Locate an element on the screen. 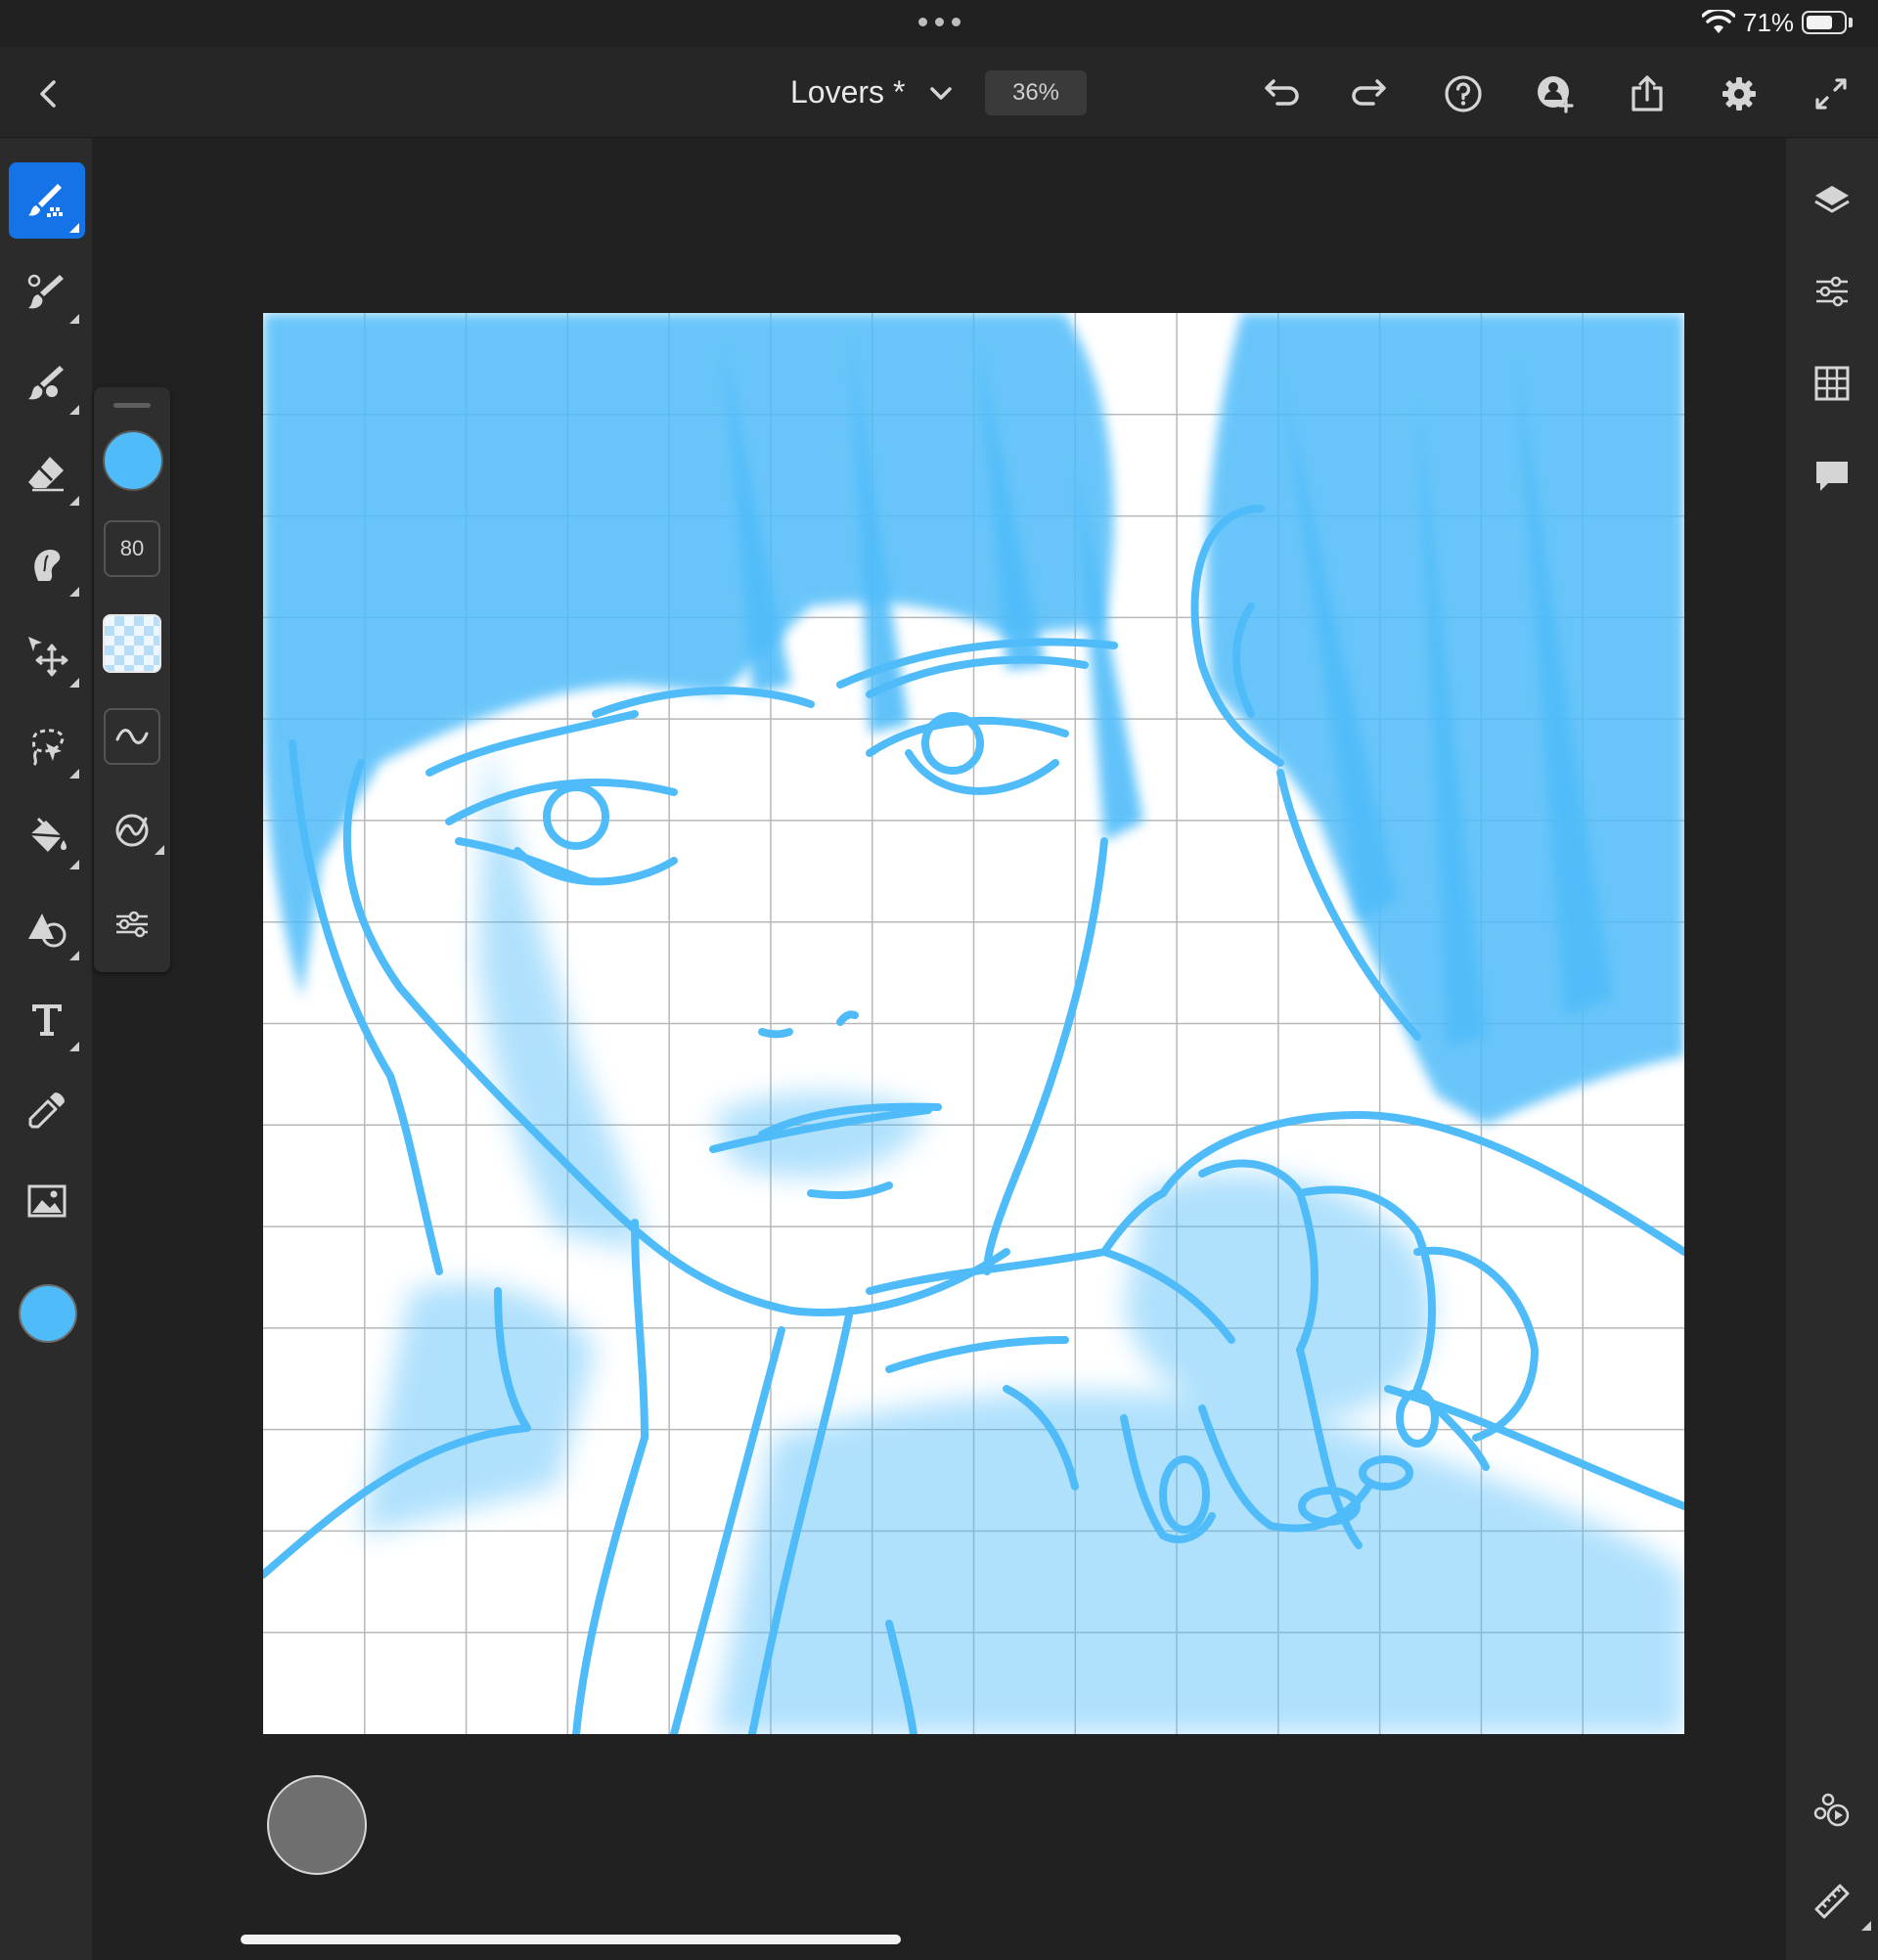  image-icon is located at coordinates (47, 1201).